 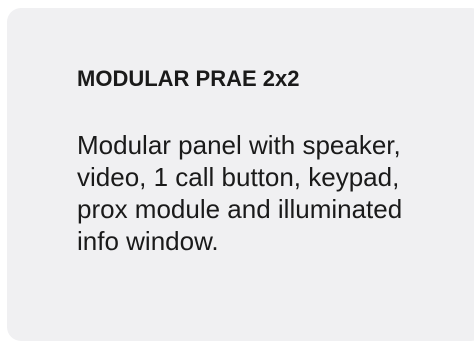 I want to click on product-title: MODULAR PRAE 2x2, so click(x=188, y=78).